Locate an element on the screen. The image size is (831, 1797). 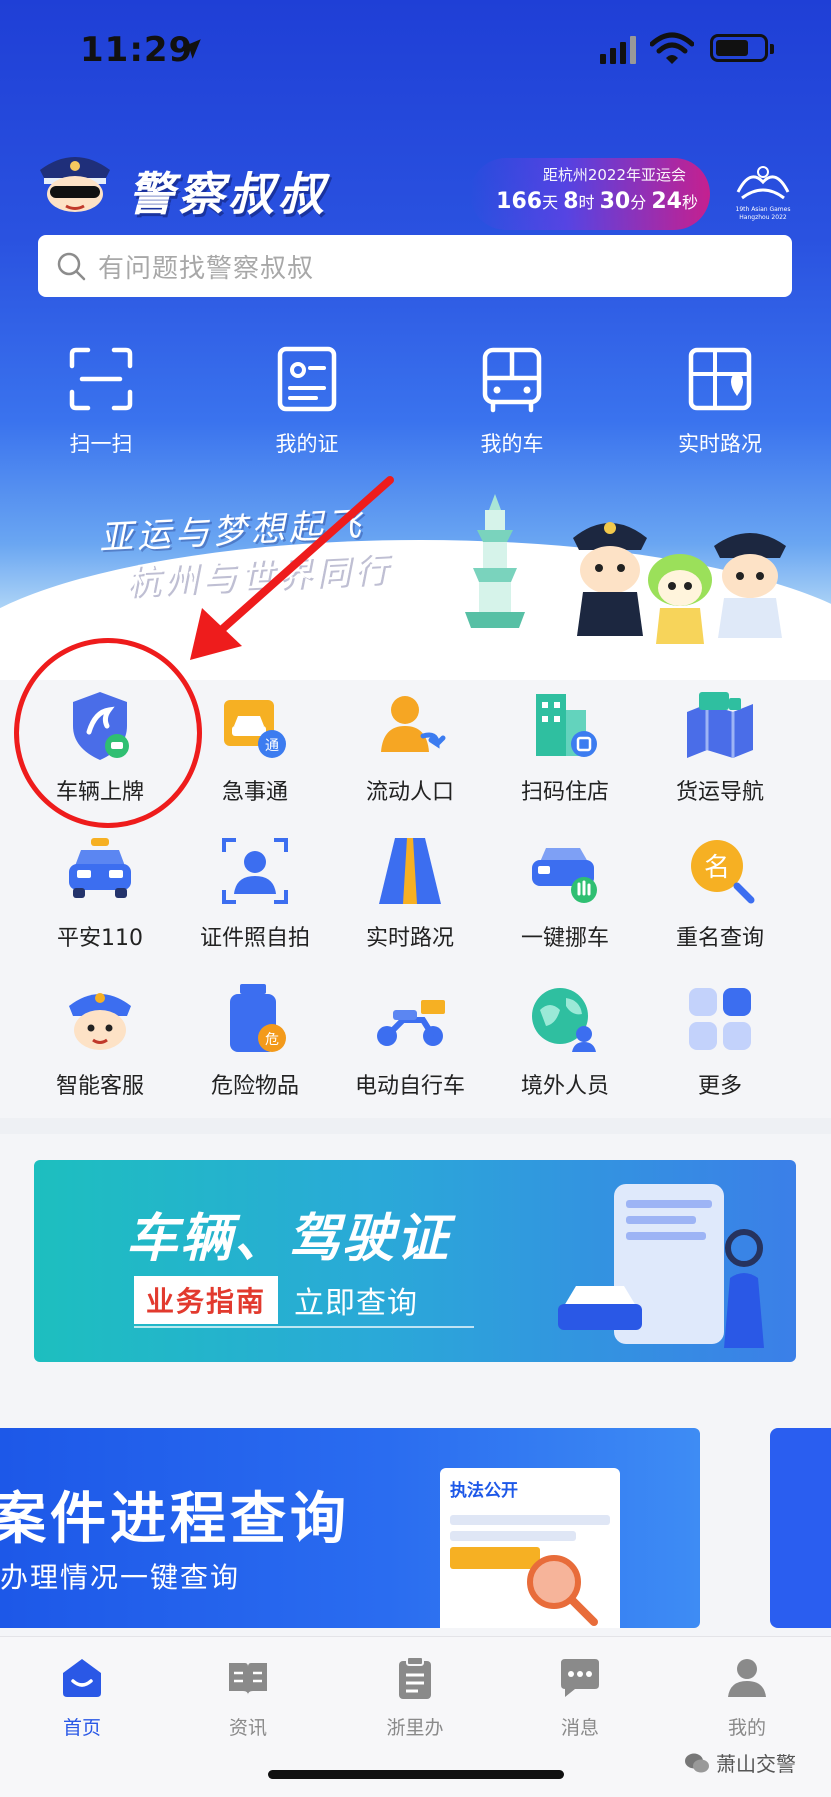
countdown-value: 166天 8时 30分 24秒 is located at coordinates (597, 201).